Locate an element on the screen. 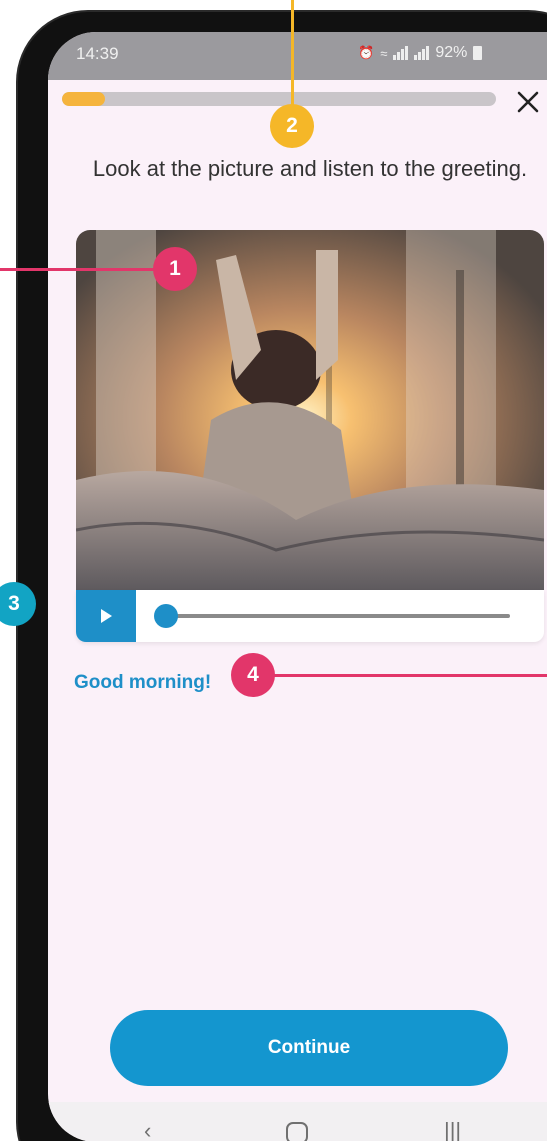 The width and height of the screenshot is (547, 1141). audio-player is located at coordinates (310, 616).